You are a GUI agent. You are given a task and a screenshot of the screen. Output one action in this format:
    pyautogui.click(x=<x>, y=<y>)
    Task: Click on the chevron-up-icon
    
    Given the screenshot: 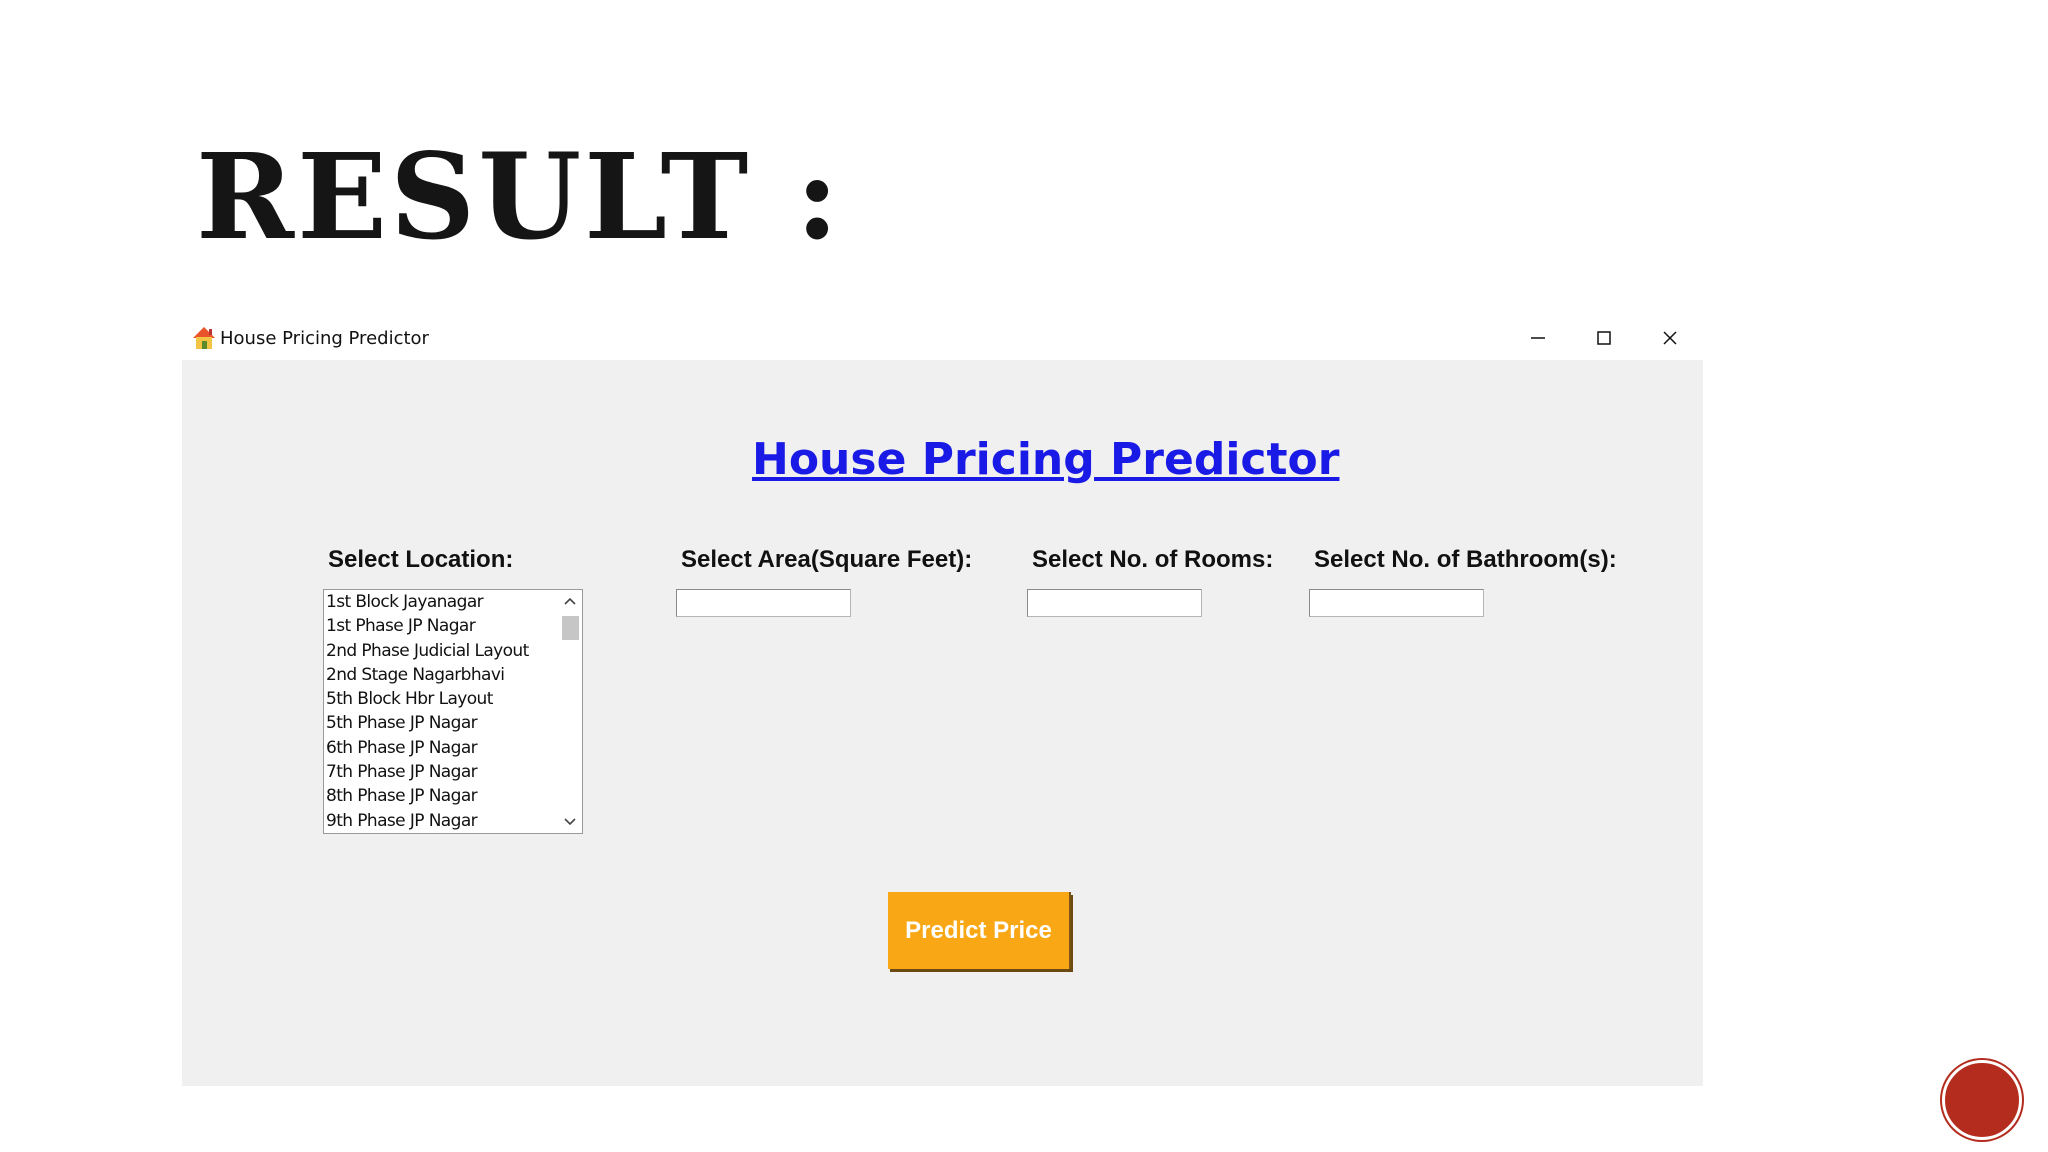 What is the action you would take?
    pyautogui.click(x=570, y=601)
    